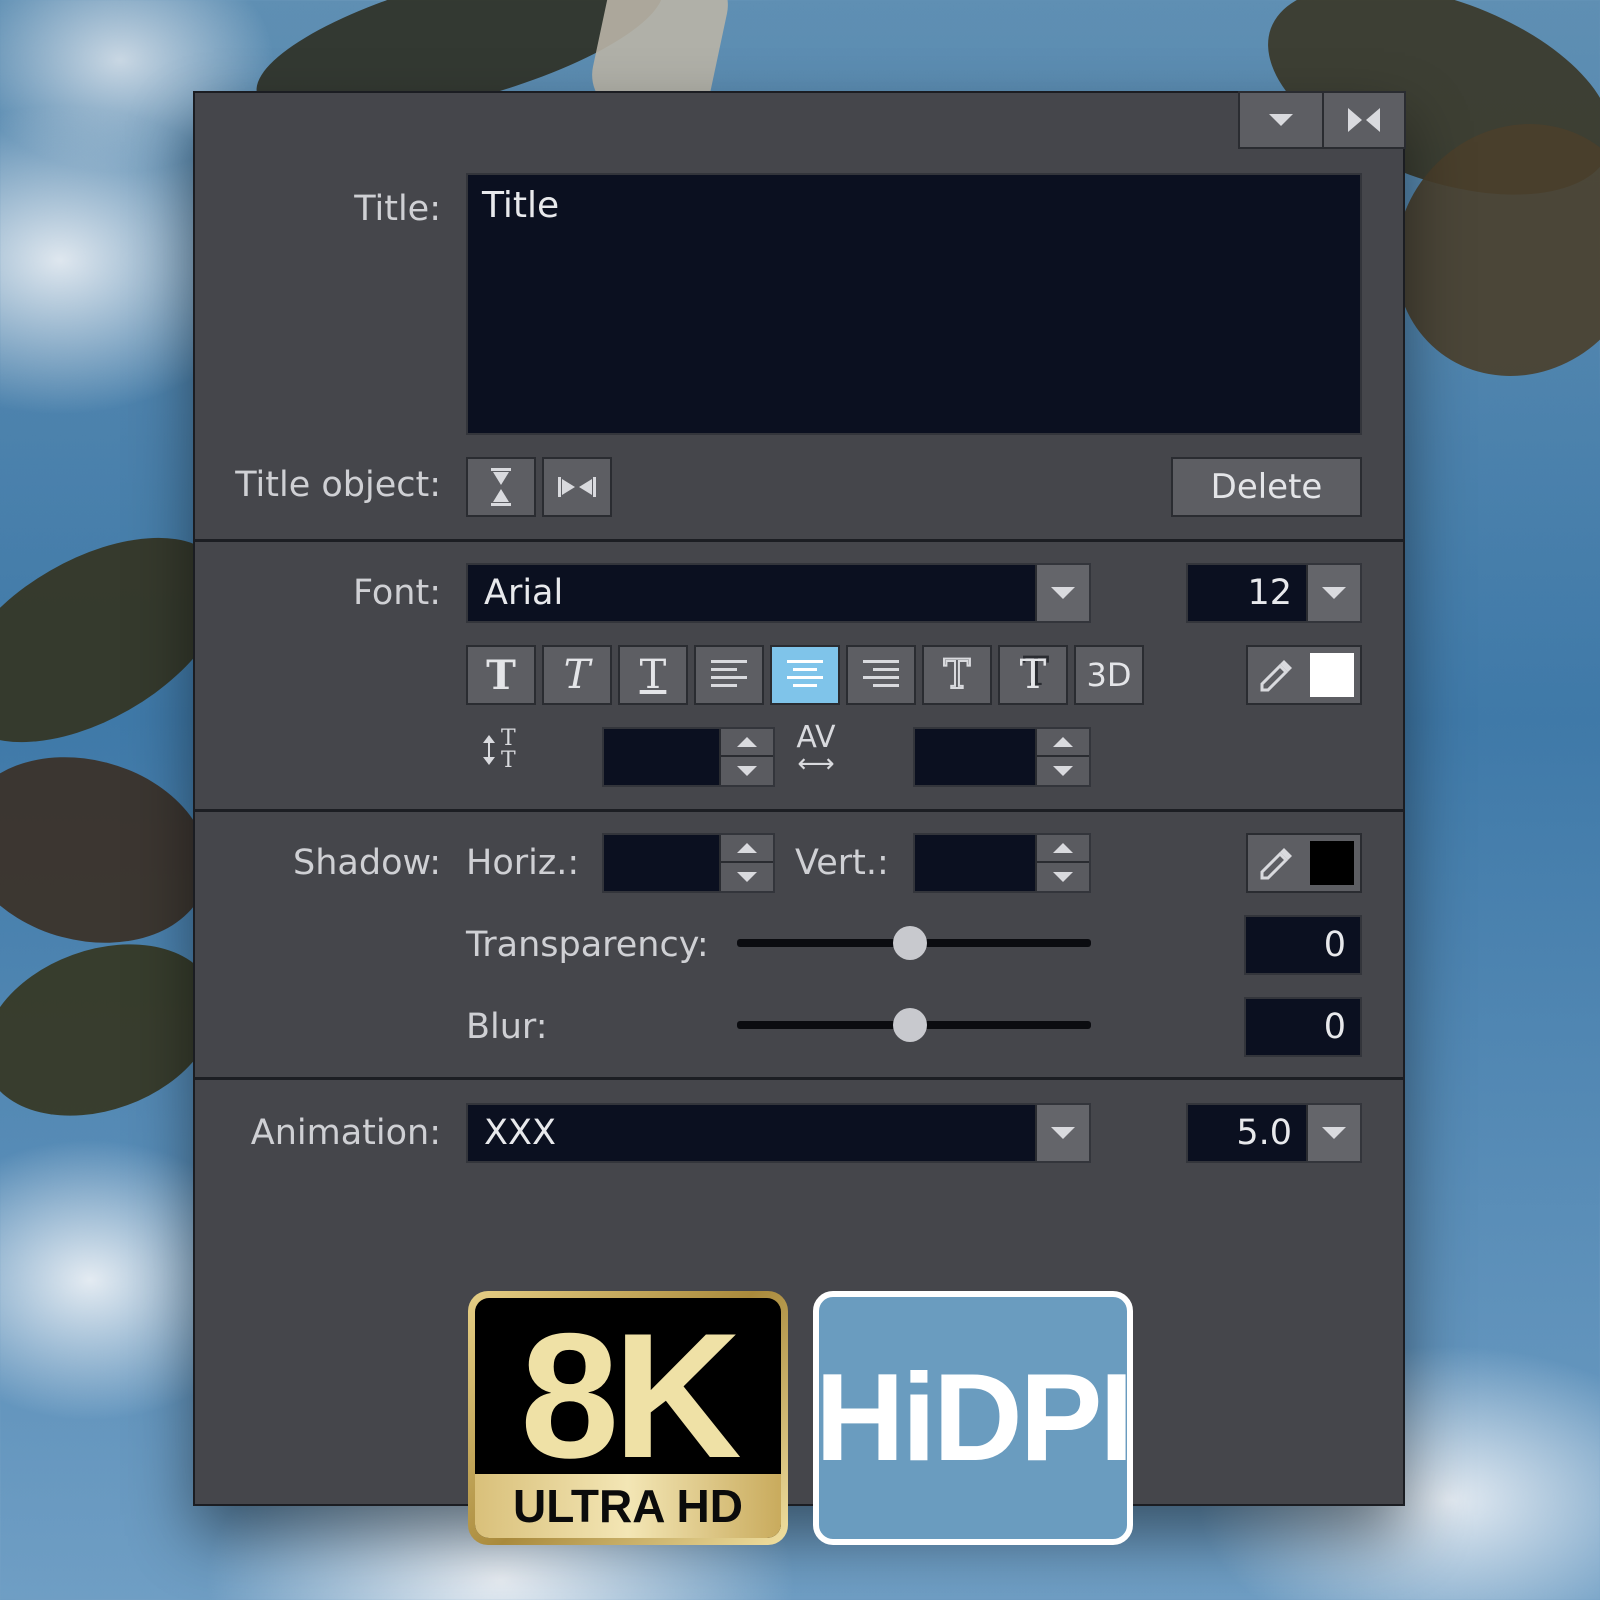 The width and height of the screenshot is (1600, 1600). Describe the element at coordinates (973, 1418) in the screenshot. I see `hidpi-badge: HiDPI` at that location.